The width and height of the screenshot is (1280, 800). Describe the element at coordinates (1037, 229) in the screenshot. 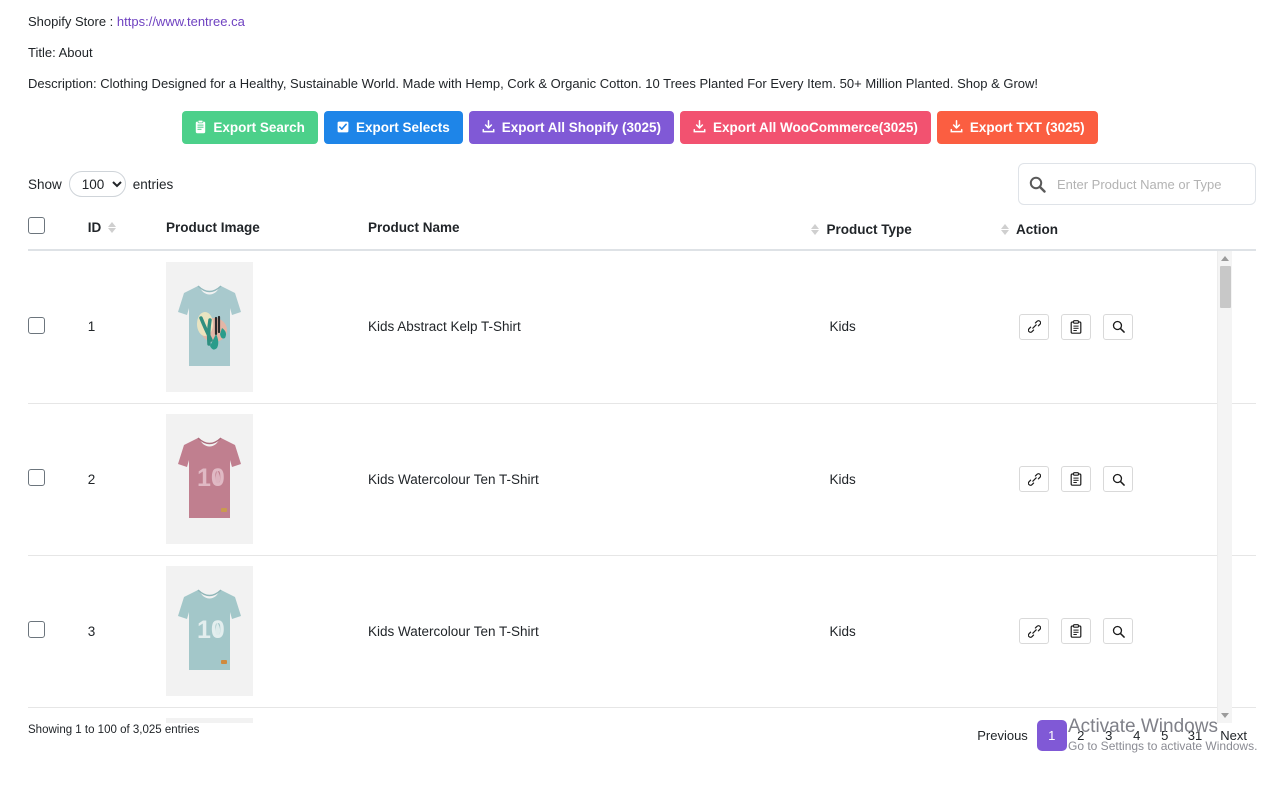

I see `column-label-action: Action` at that location.